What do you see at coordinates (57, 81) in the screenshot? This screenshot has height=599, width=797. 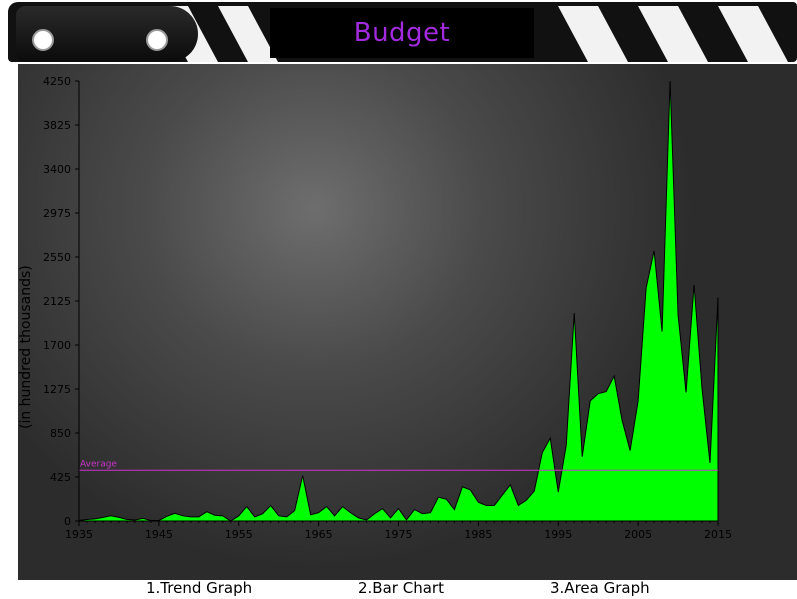 I see `y-tick-label: 4250` at bounding box center [57, 81].